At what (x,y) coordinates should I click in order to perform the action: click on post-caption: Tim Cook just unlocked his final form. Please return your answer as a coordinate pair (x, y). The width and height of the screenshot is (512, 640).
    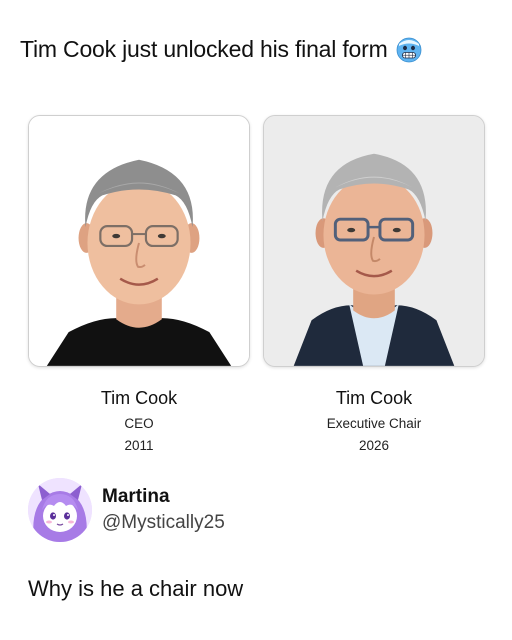
    Looking at the image, I should click on (221, 49).